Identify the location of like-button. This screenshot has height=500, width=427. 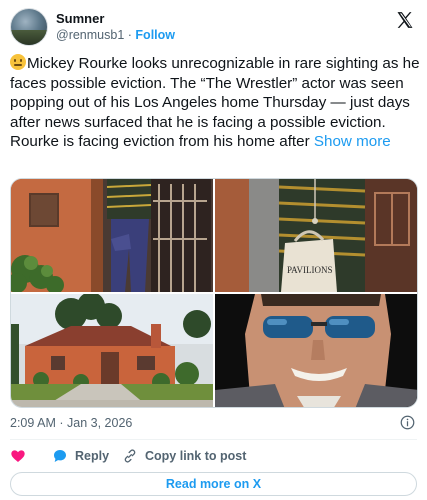
(21, 456).